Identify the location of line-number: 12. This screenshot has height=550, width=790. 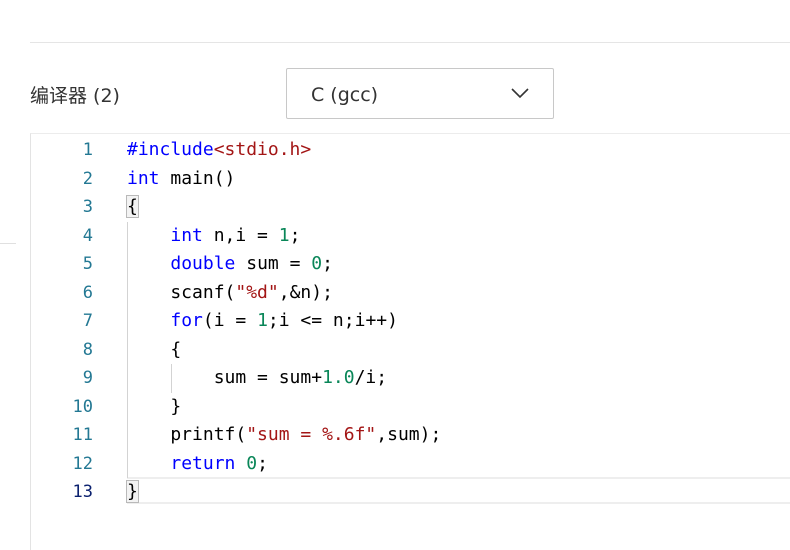
(82, 463).